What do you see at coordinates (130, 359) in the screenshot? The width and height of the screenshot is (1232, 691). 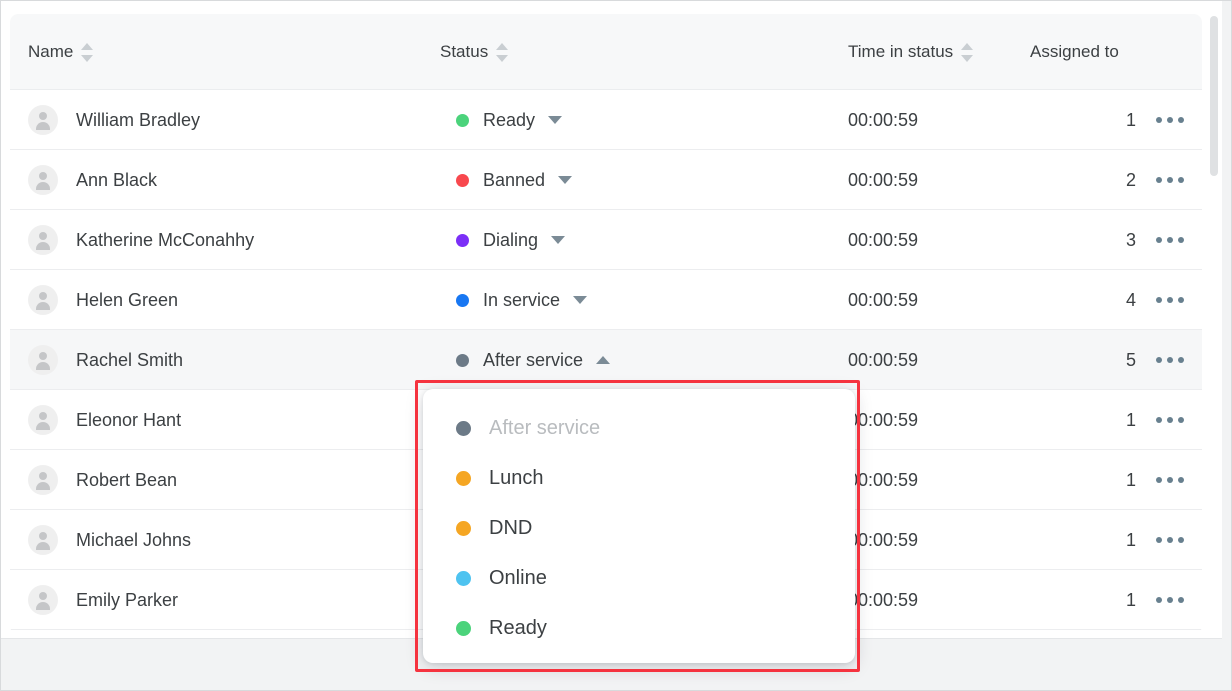 I see `agent-name: Rachel Smith` at bounding box center [130, 359].